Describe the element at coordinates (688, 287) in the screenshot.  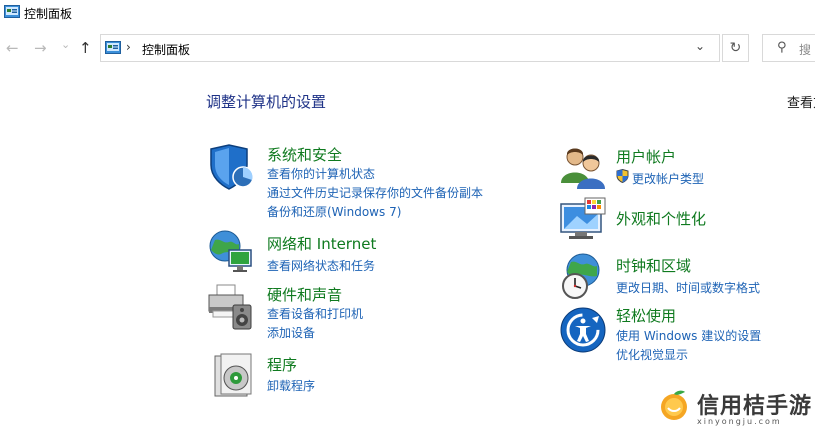
I see `link-change-date-time-format: 更改日期、时间或数字格式` at that location.